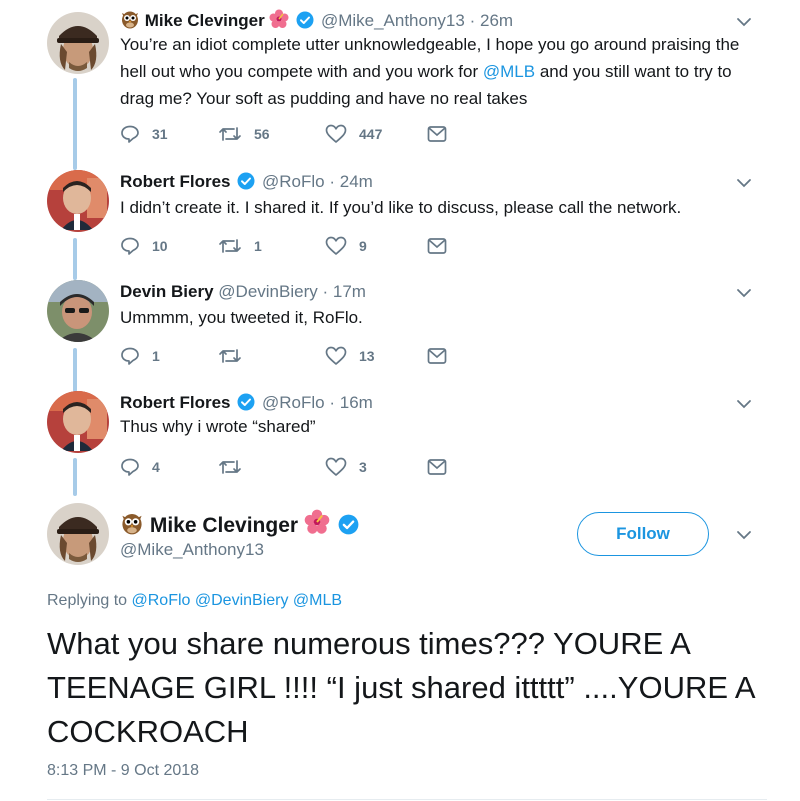 The width and height of the screenshot is (800, 801). I want to click on like-count: 9, so click(363, 246).